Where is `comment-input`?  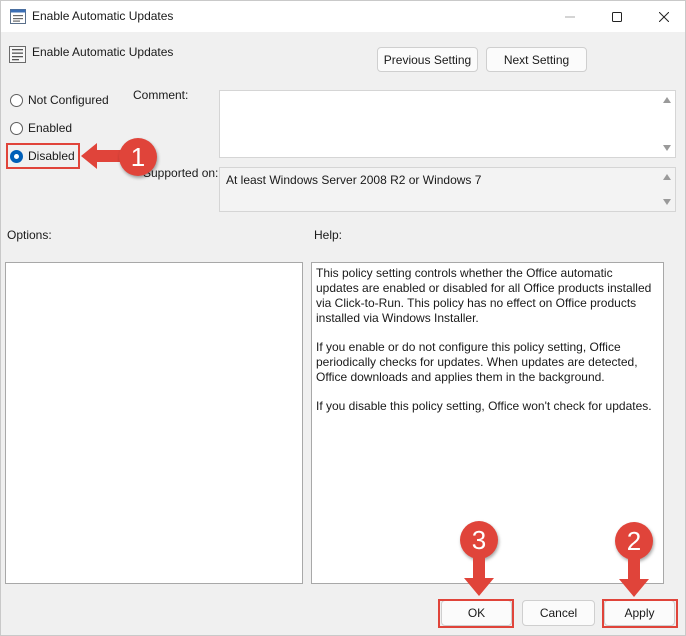
comment-input is located at coordinates (447, 124).